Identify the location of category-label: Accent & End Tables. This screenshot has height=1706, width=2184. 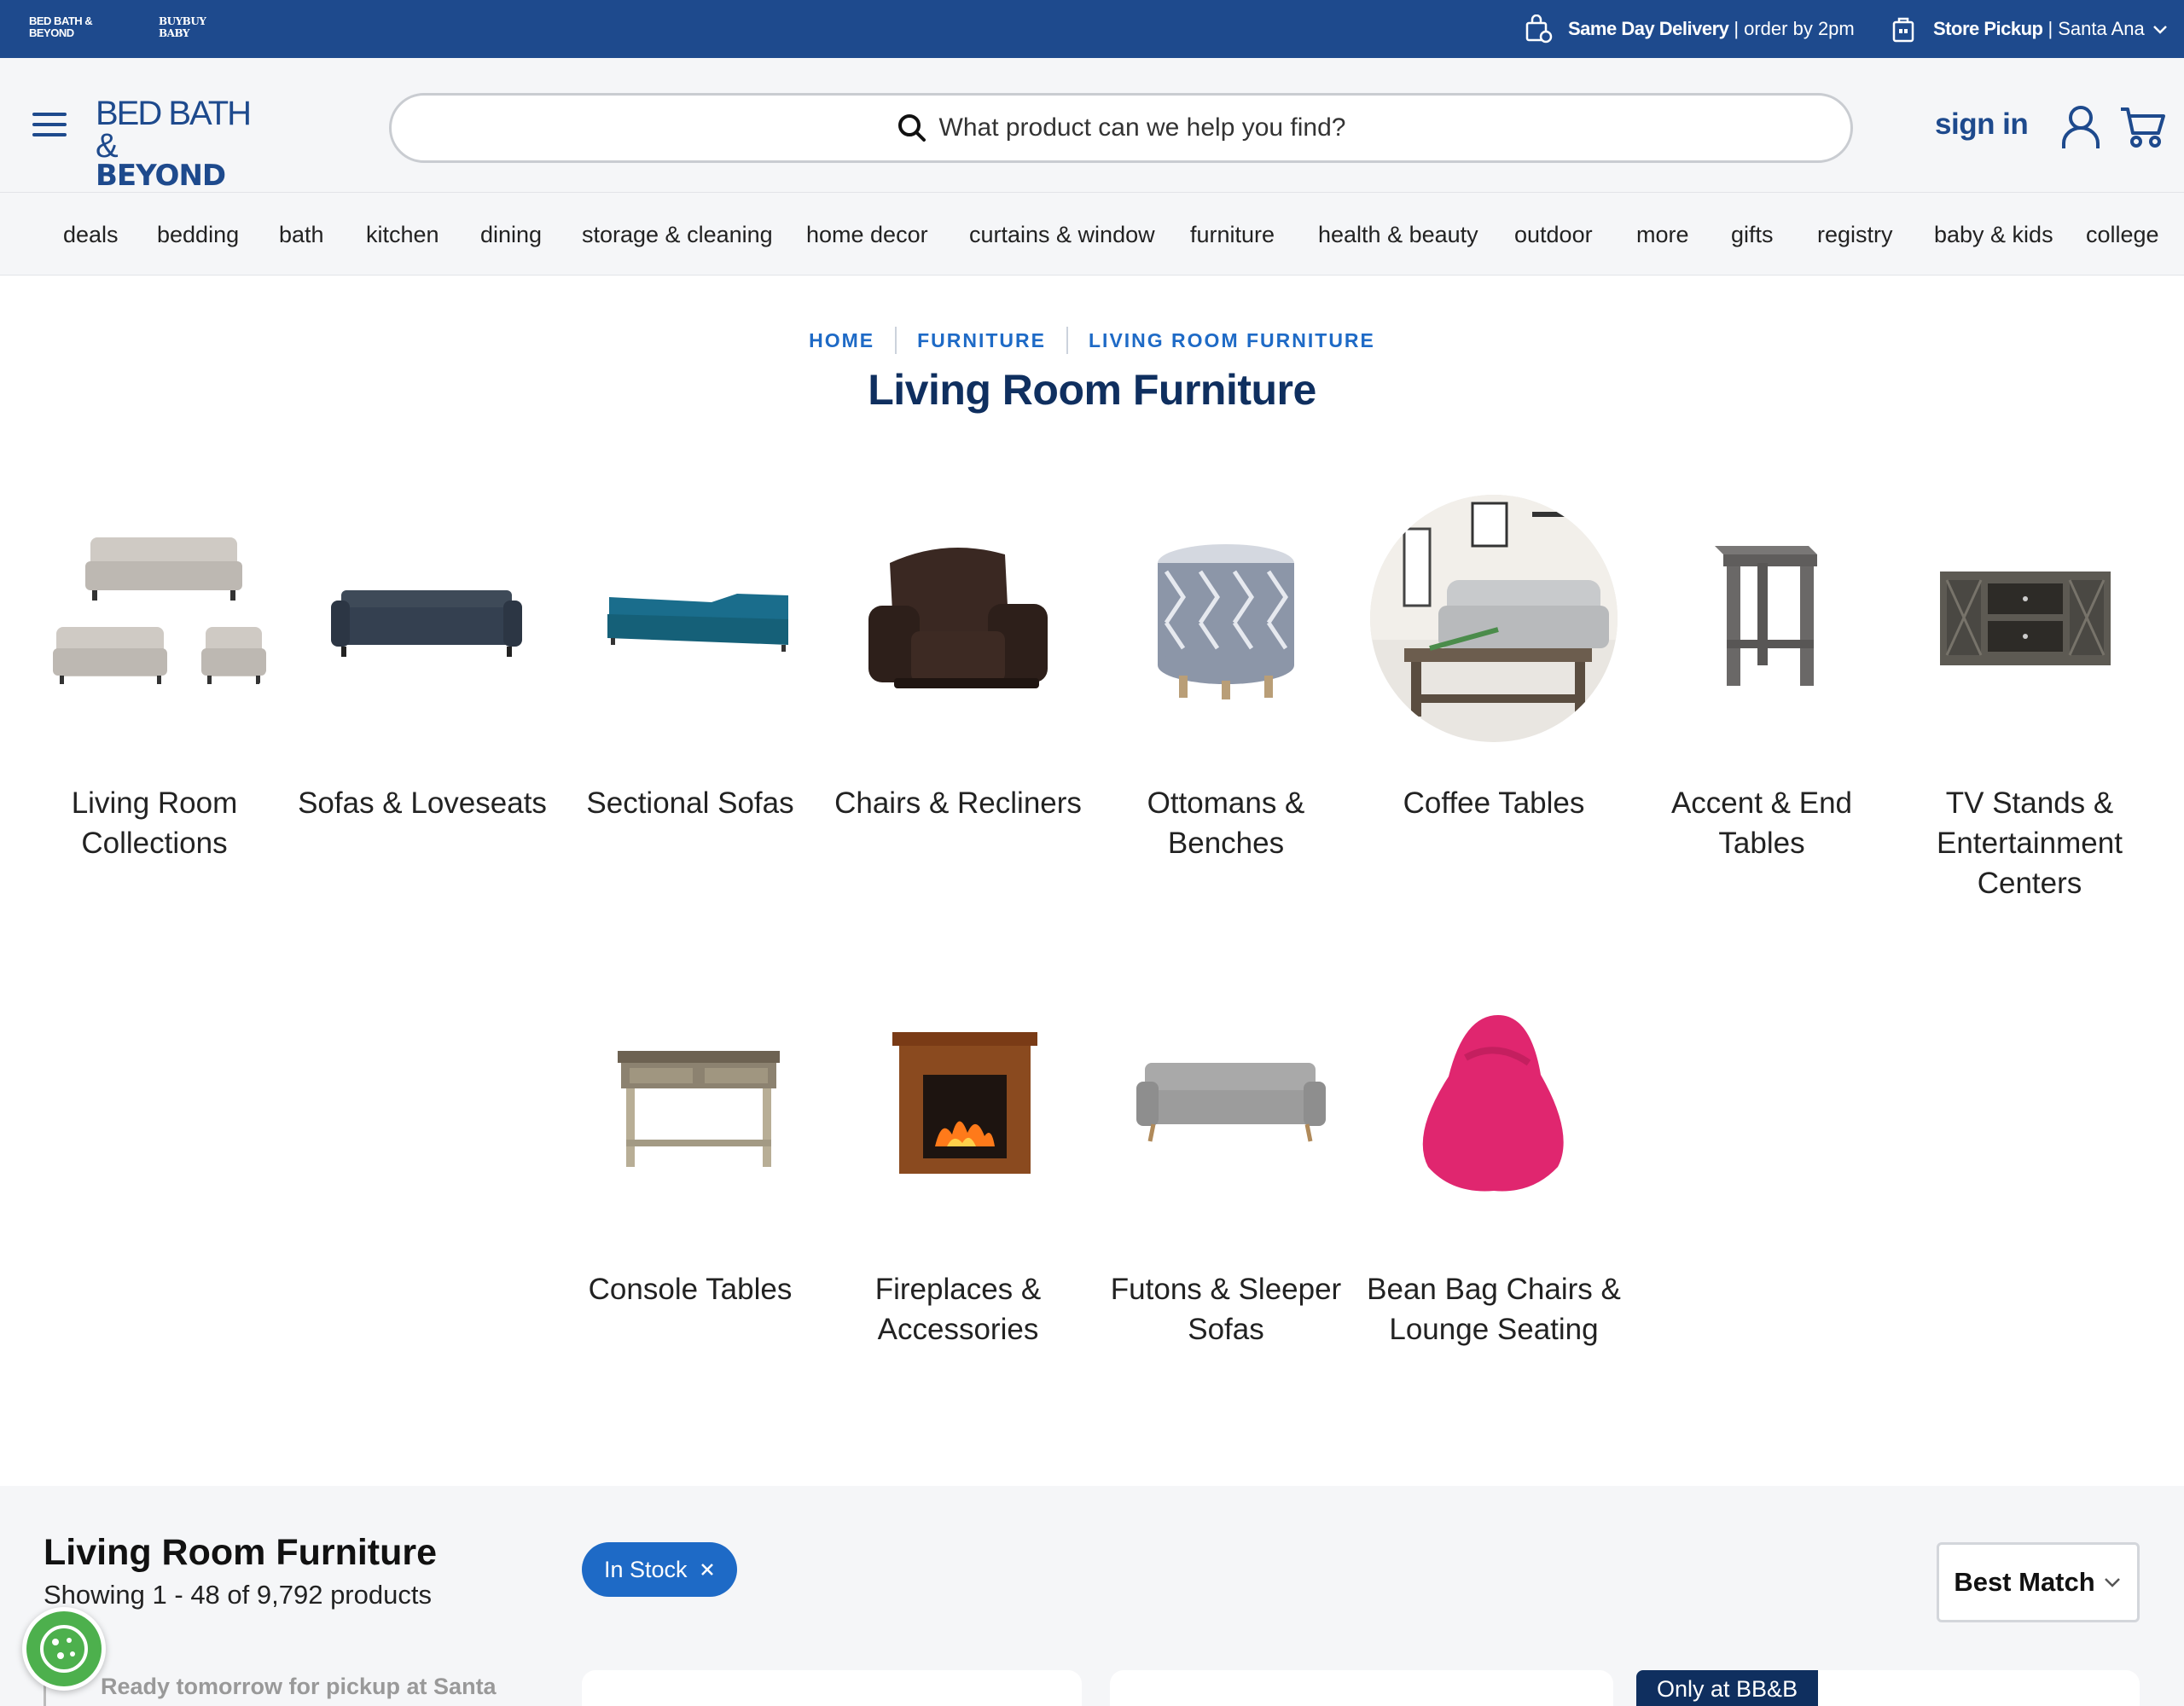
(1762, 823).